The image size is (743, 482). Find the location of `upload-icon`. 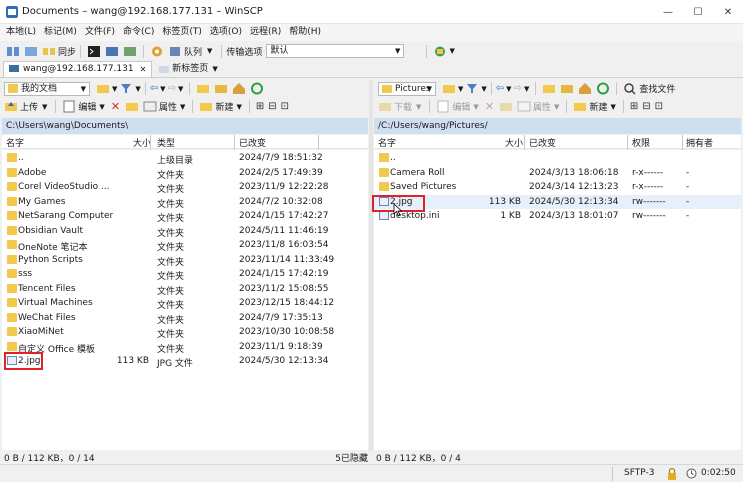

upload-icon is located at coordinates (11, 106).